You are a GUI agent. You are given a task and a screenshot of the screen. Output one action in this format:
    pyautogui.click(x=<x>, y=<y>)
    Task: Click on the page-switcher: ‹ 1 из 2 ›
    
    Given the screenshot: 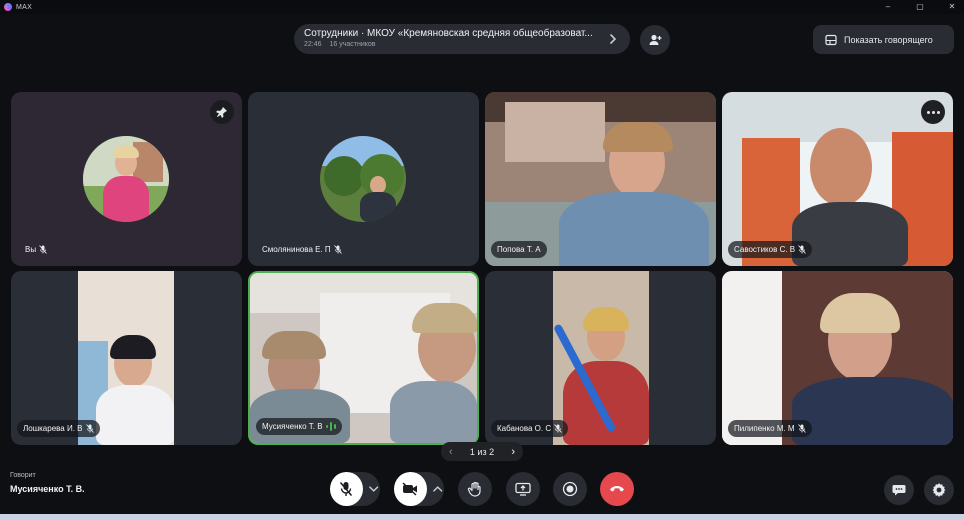 What is the action you would take?
    pyautogui.click(x=482, y=451)
    